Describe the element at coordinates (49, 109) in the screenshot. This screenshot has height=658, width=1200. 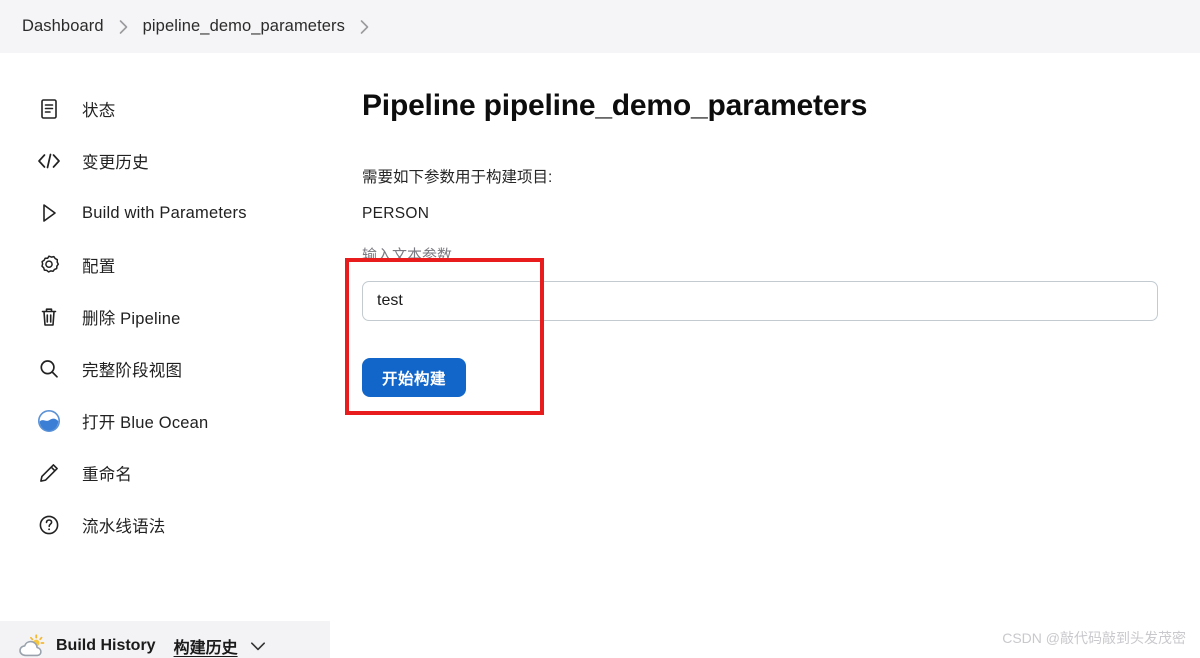
I see `document-icon` at that location.